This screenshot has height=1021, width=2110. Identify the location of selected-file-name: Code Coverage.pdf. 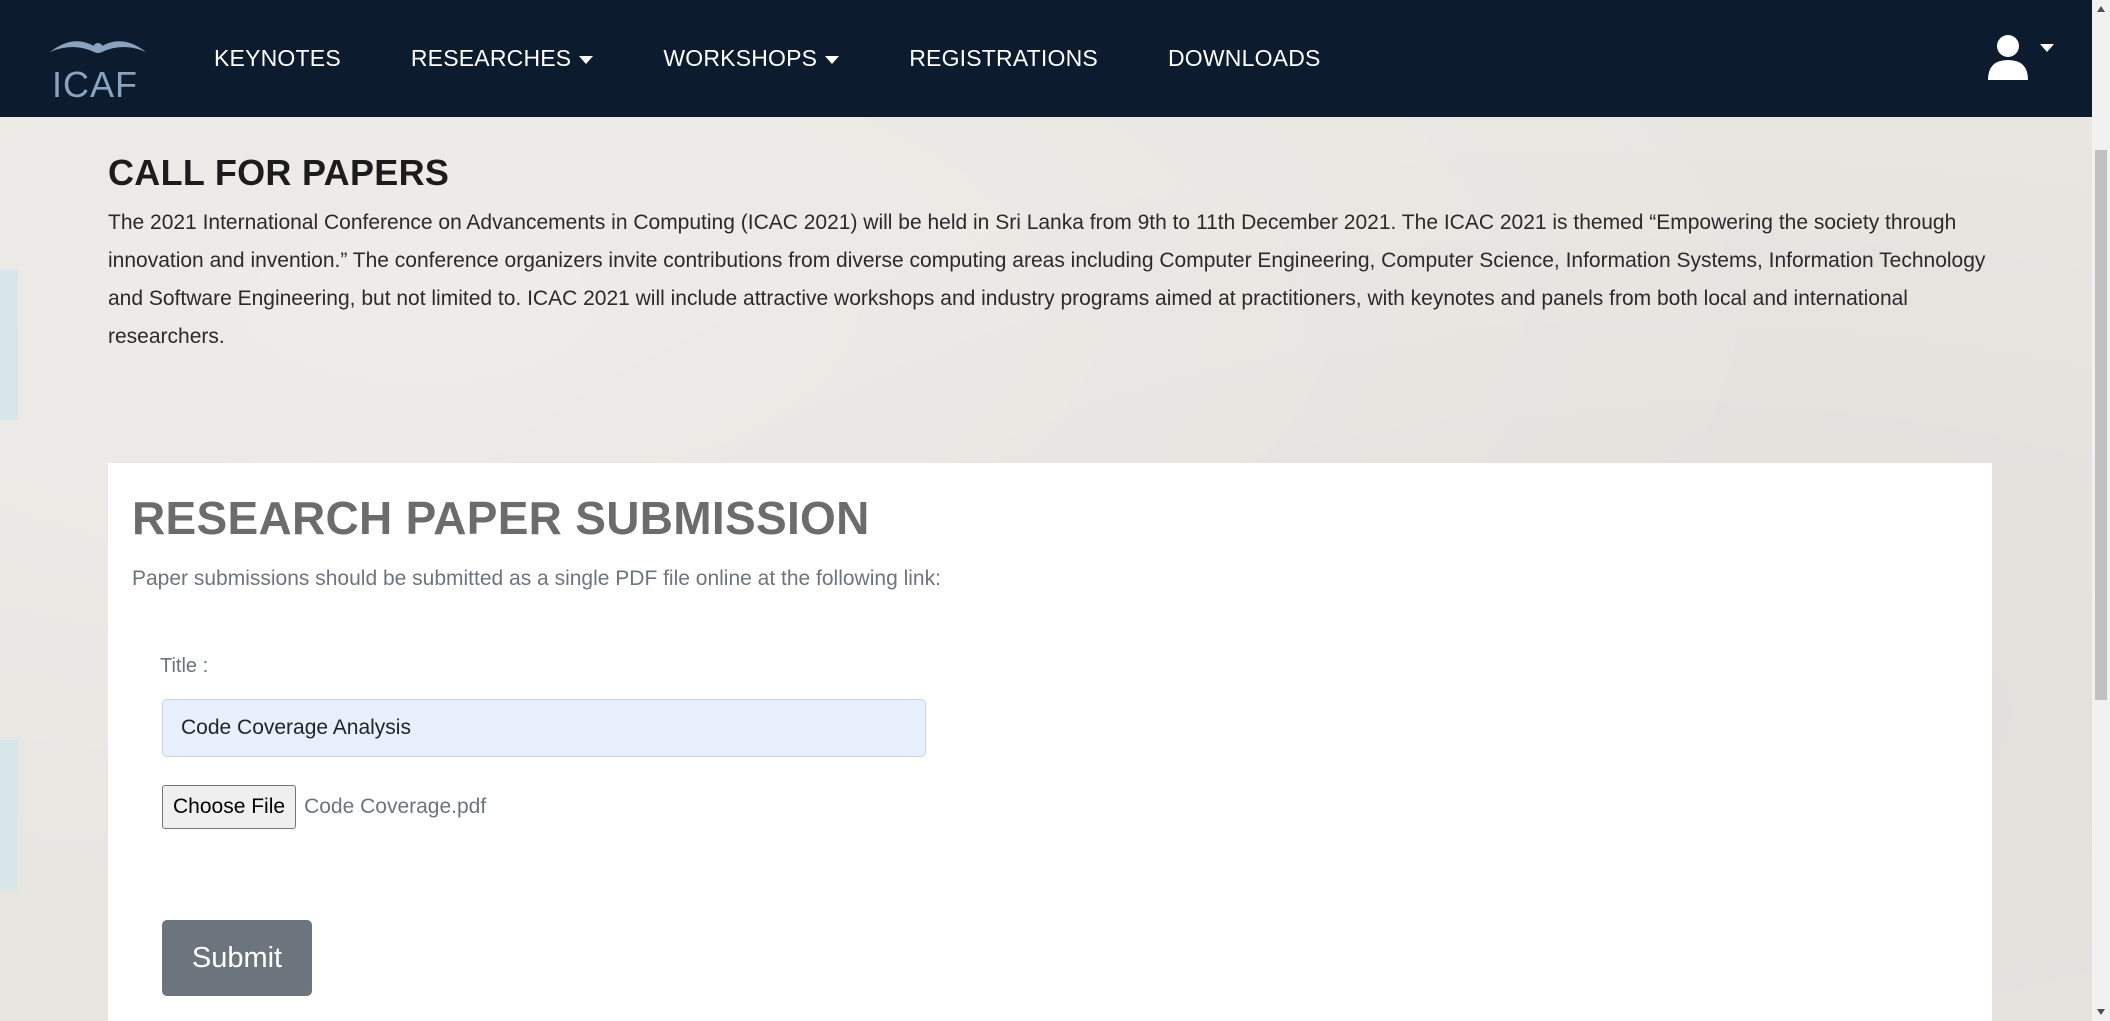
(395, 806).